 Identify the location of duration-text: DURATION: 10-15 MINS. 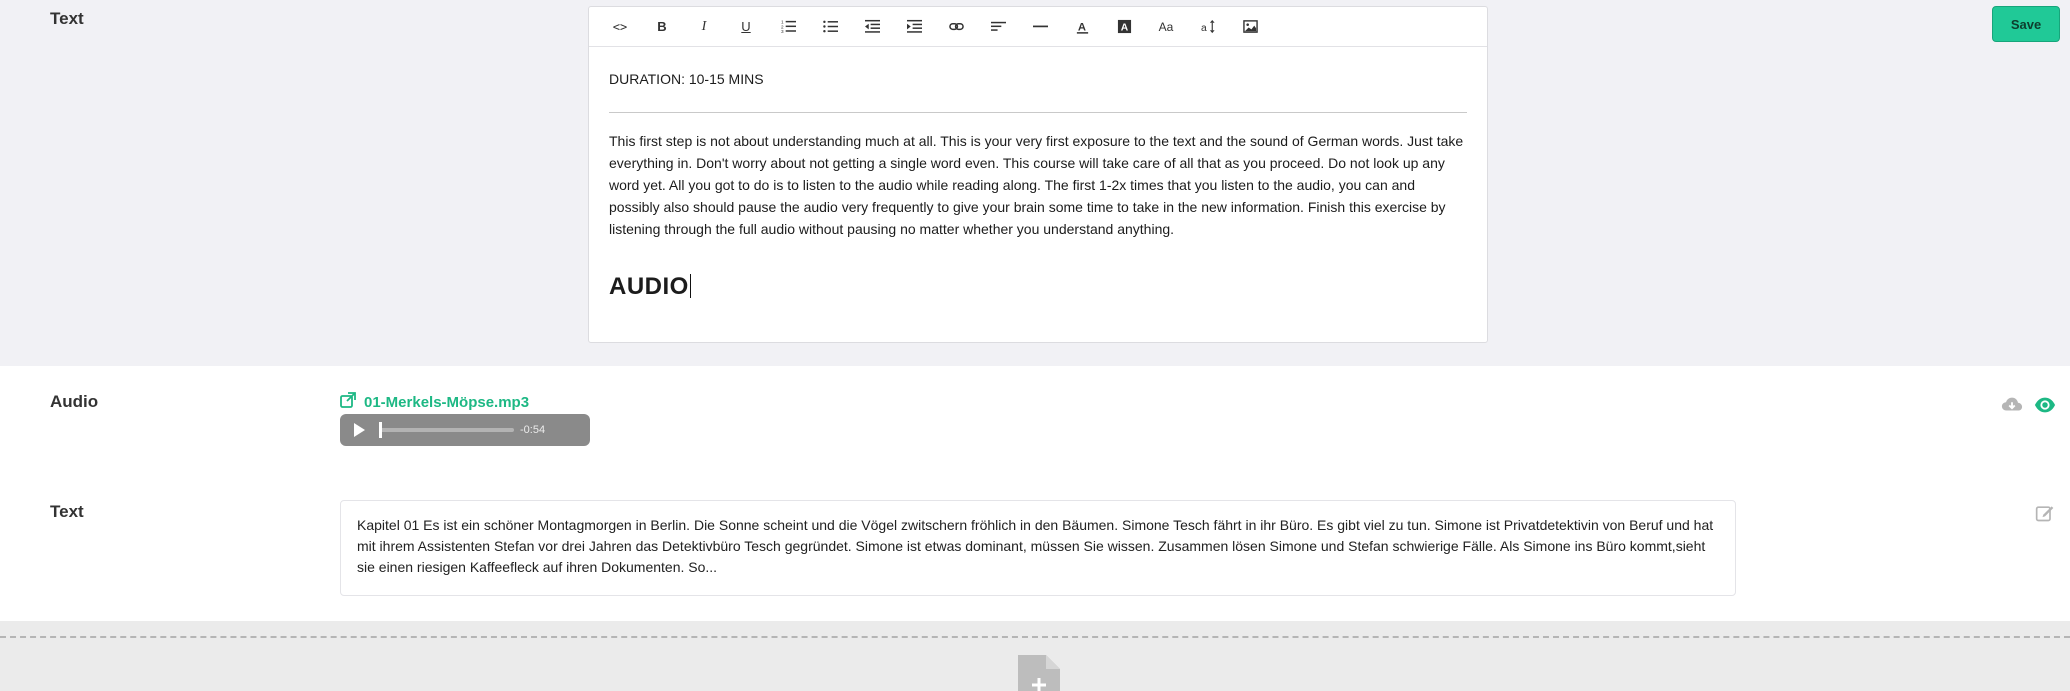
(686, 79).